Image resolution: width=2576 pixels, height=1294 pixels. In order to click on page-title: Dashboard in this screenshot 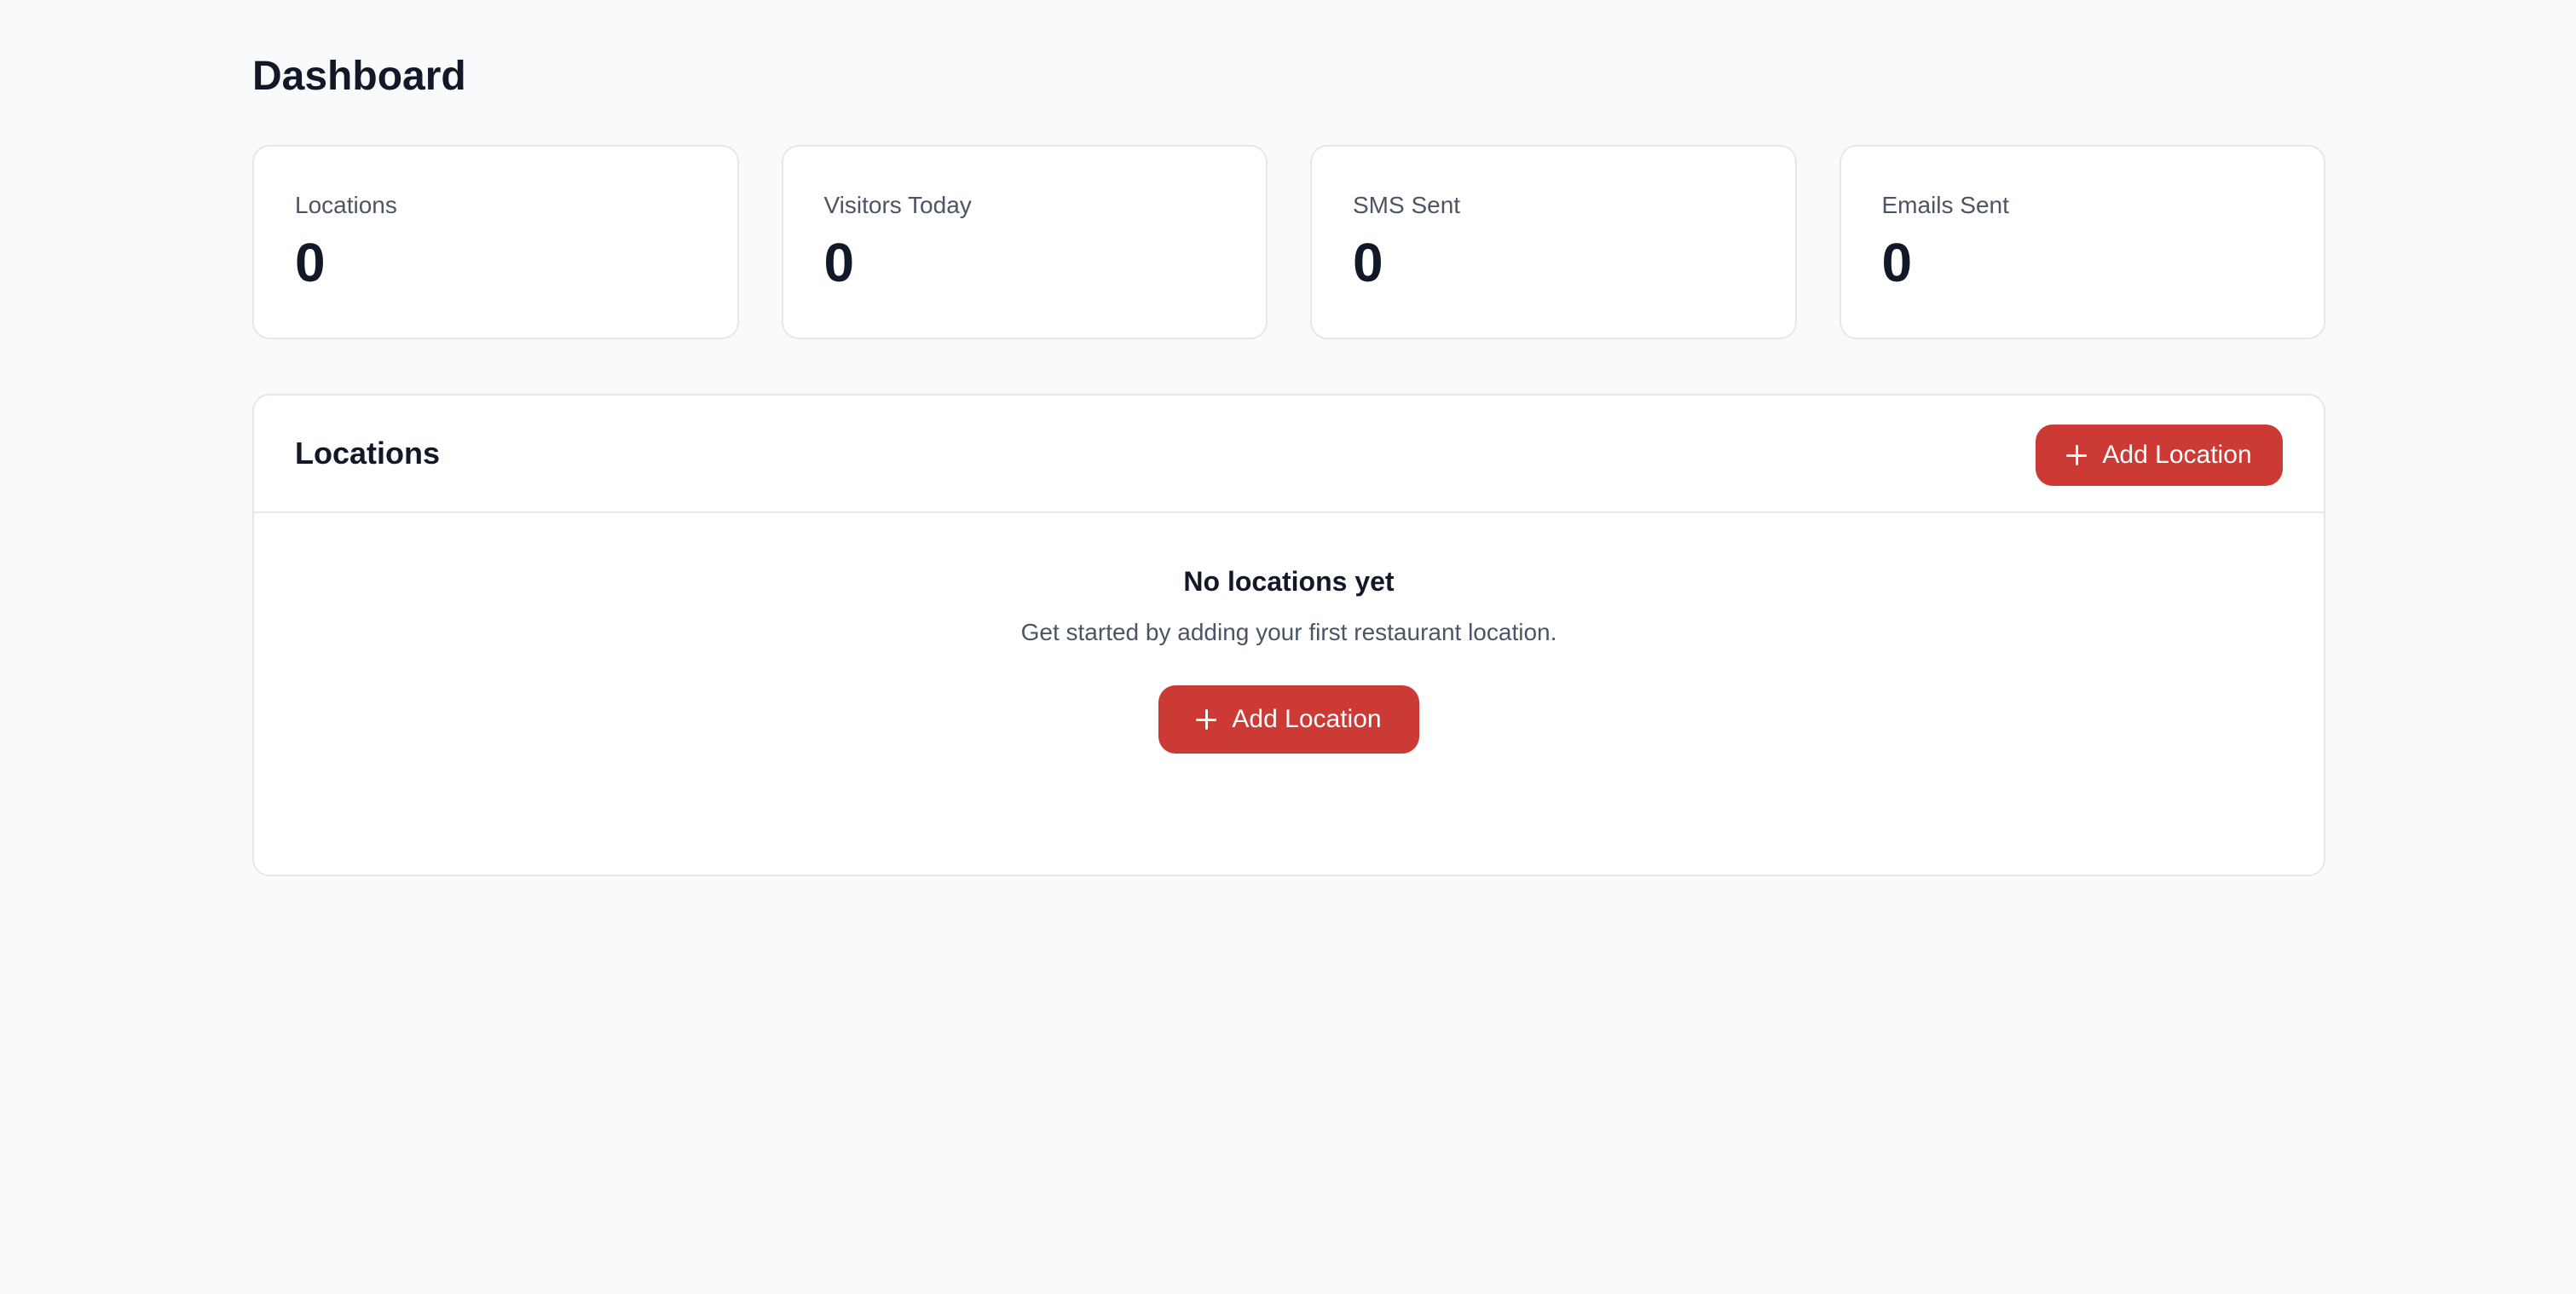, I will do `click(359, 77)`.